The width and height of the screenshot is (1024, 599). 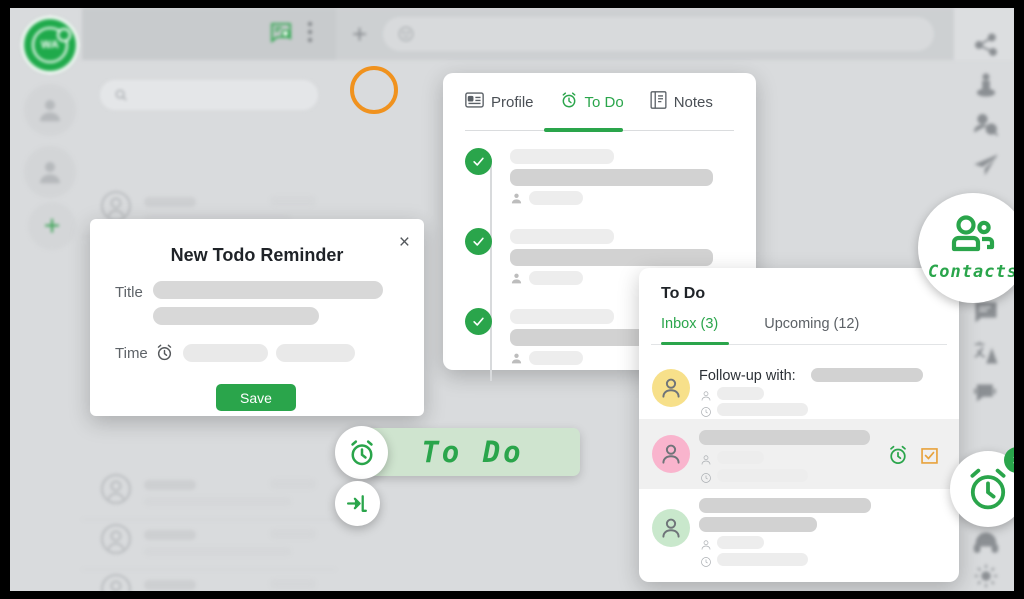 I want to click on list-item, so click(x=209, y=574).